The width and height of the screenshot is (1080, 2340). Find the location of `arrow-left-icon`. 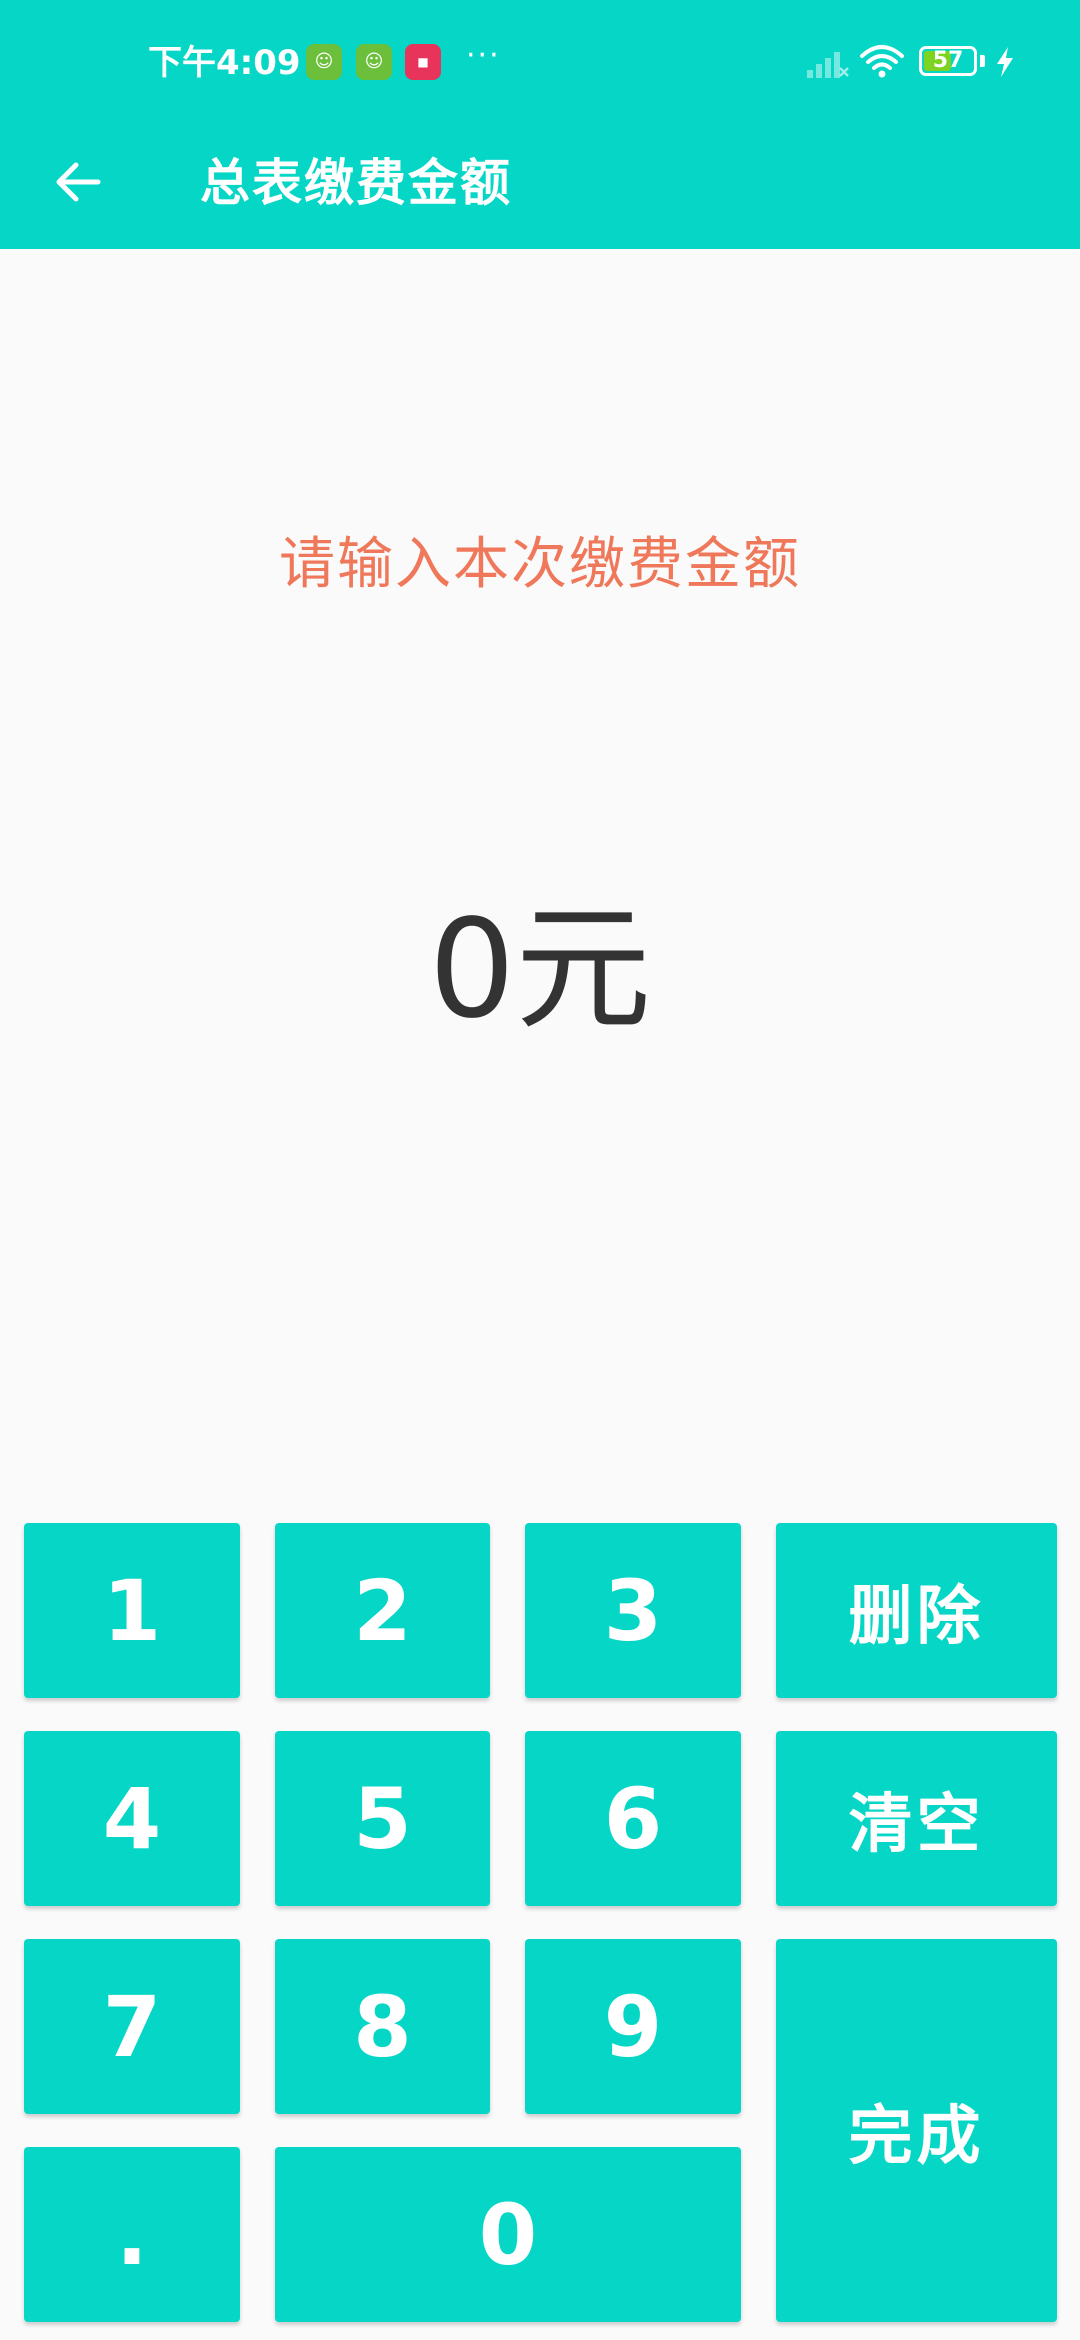

arrow-left-icon is located at coordinates (78, 182).